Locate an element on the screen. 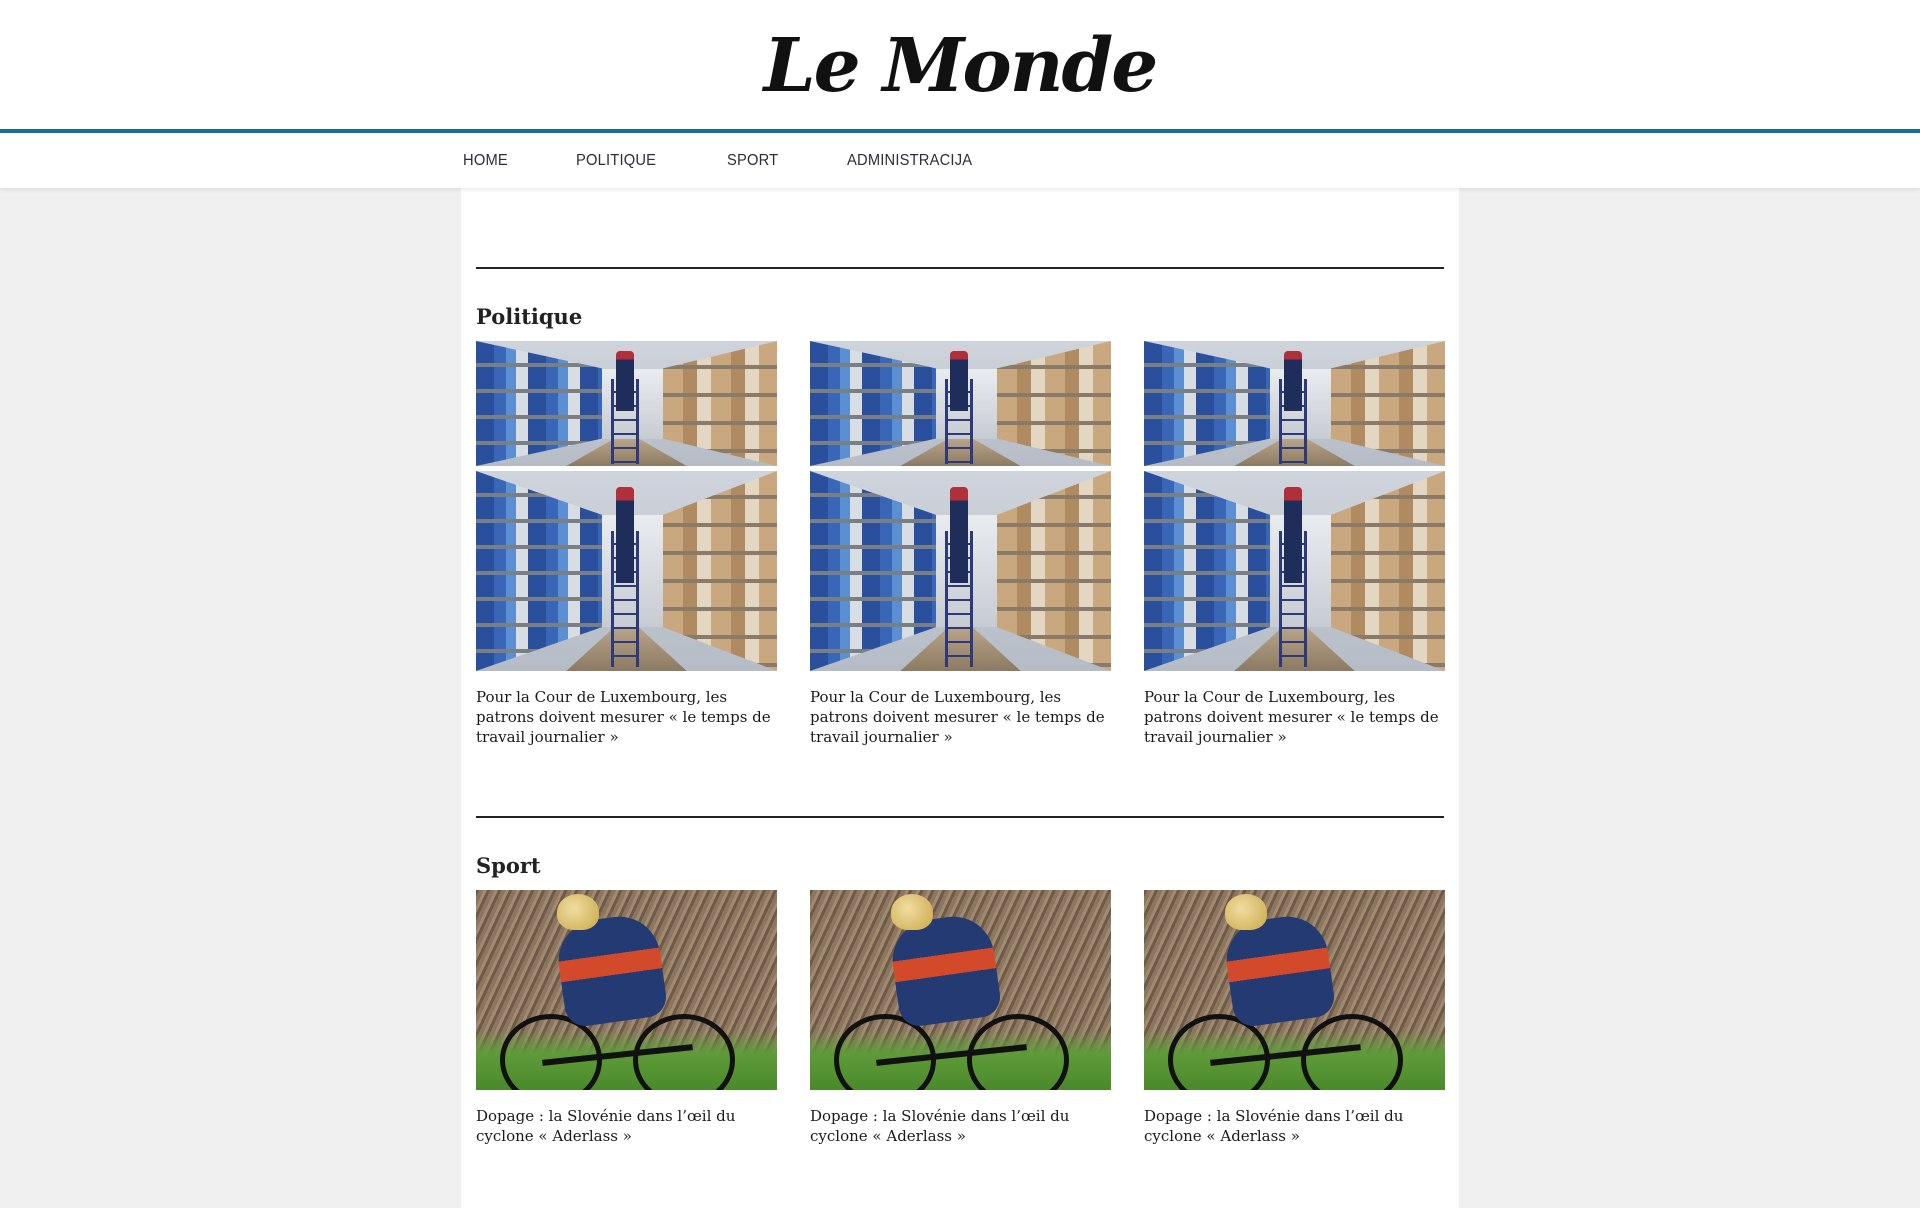 The width and height of the screenshot is (1920, 1208). section-title: Sport is located at coordinates (508, 865).